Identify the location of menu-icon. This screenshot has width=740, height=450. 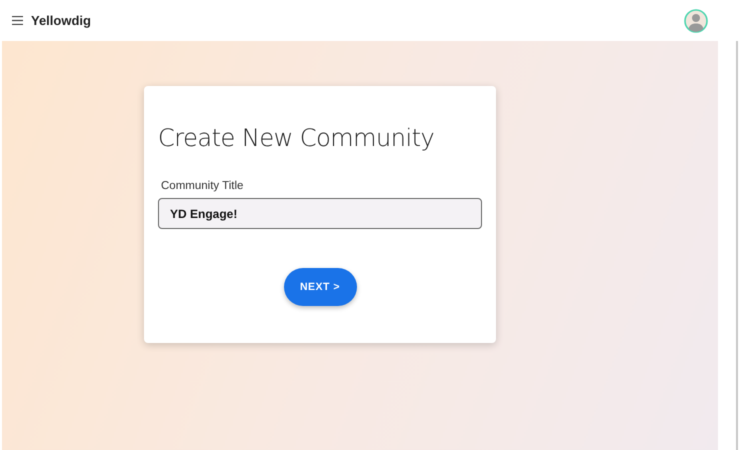
(17, 20).